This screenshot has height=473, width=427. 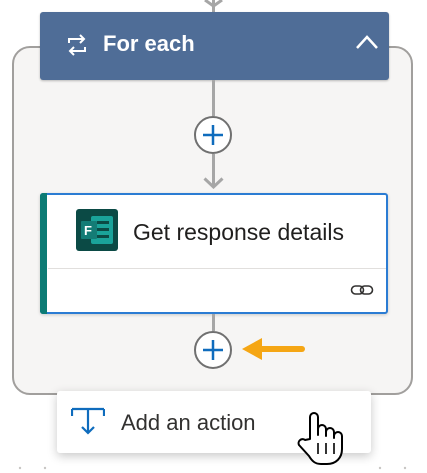 What do you see at coordinates (273, 349) in the screenshot?
I see `annotation-arrow-icon` at bounding box center [273, 349].